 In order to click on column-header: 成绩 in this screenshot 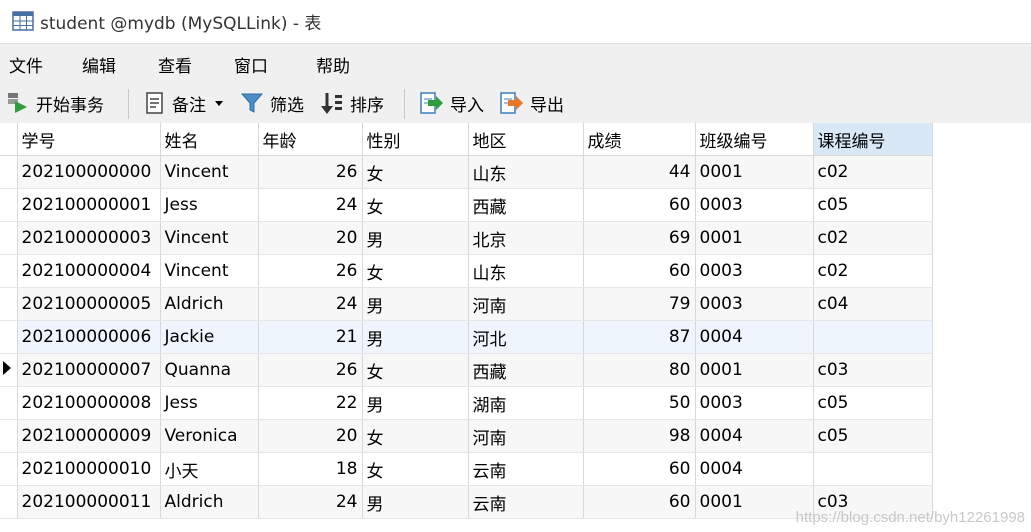, I will do `click(639, 139)`.